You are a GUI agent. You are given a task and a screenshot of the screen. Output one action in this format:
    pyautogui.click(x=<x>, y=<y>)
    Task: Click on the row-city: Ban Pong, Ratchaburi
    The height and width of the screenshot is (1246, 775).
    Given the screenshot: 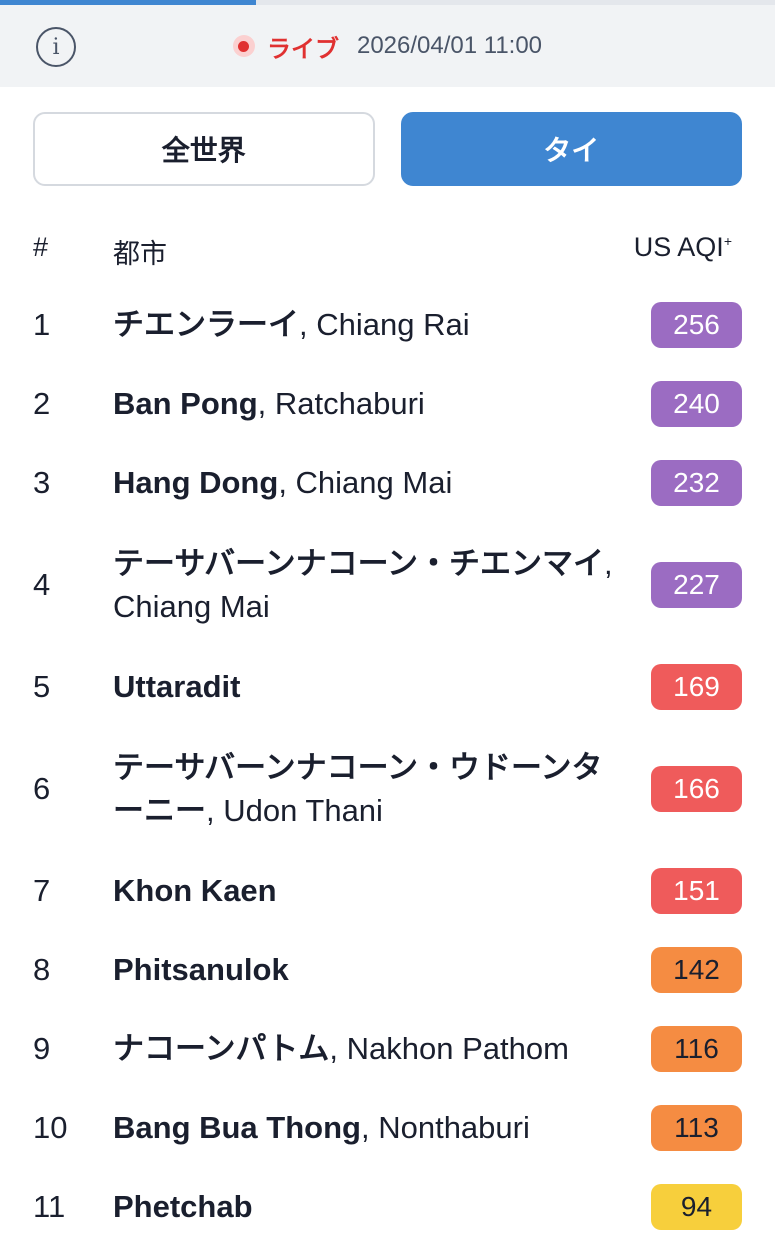 What is the action you would take?
    pyautogui.click(x=382, y=403)
    